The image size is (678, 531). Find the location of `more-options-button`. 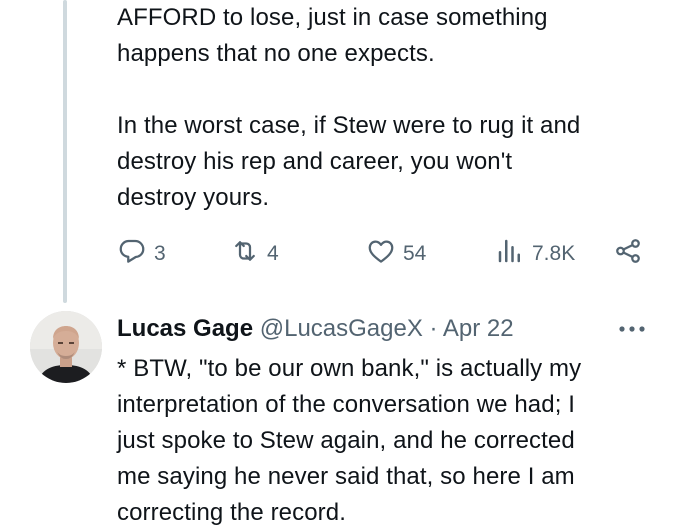

more-options-button is located at coordinates (632, 329).